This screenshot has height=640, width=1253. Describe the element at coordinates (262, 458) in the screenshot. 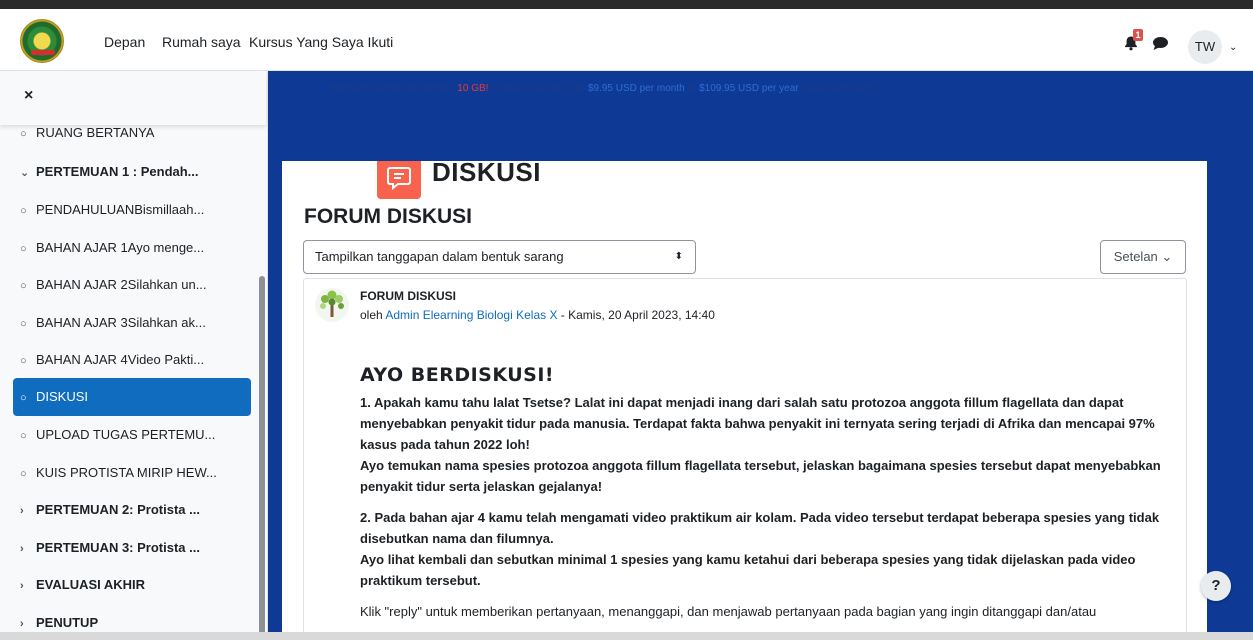

I see `sidebar-scrollbar` at that location.